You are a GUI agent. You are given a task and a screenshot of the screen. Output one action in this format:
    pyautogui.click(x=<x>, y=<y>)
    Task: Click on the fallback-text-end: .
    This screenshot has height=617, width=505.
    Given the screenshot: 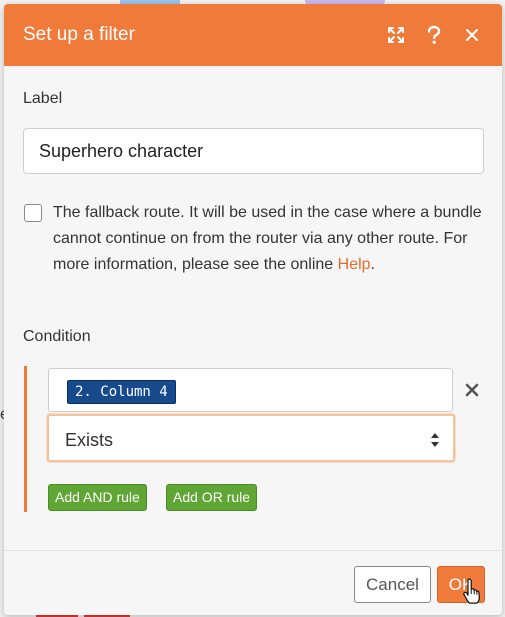 What is the action you would take?
    pyautogui.click(x=372, y=264)
    